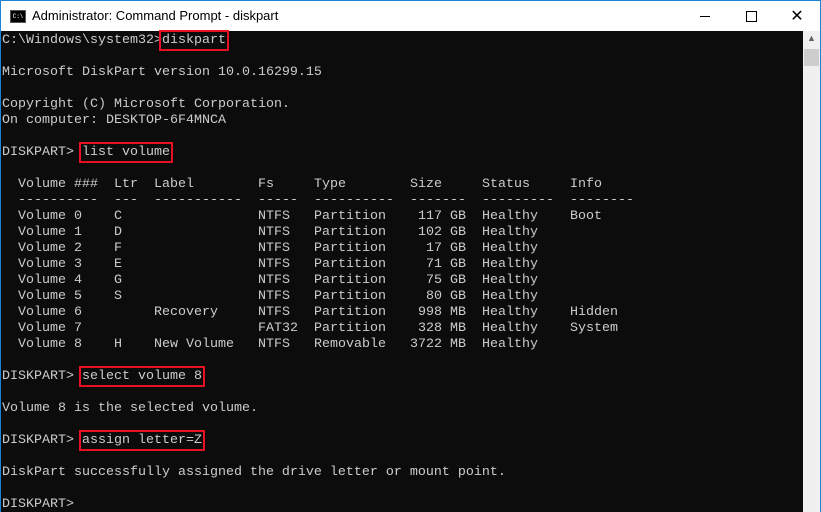  What do you see at coordinates (125, 152) in the screenshot?
I see `command-list-volume: list volume` at bounding box center [125, 152].